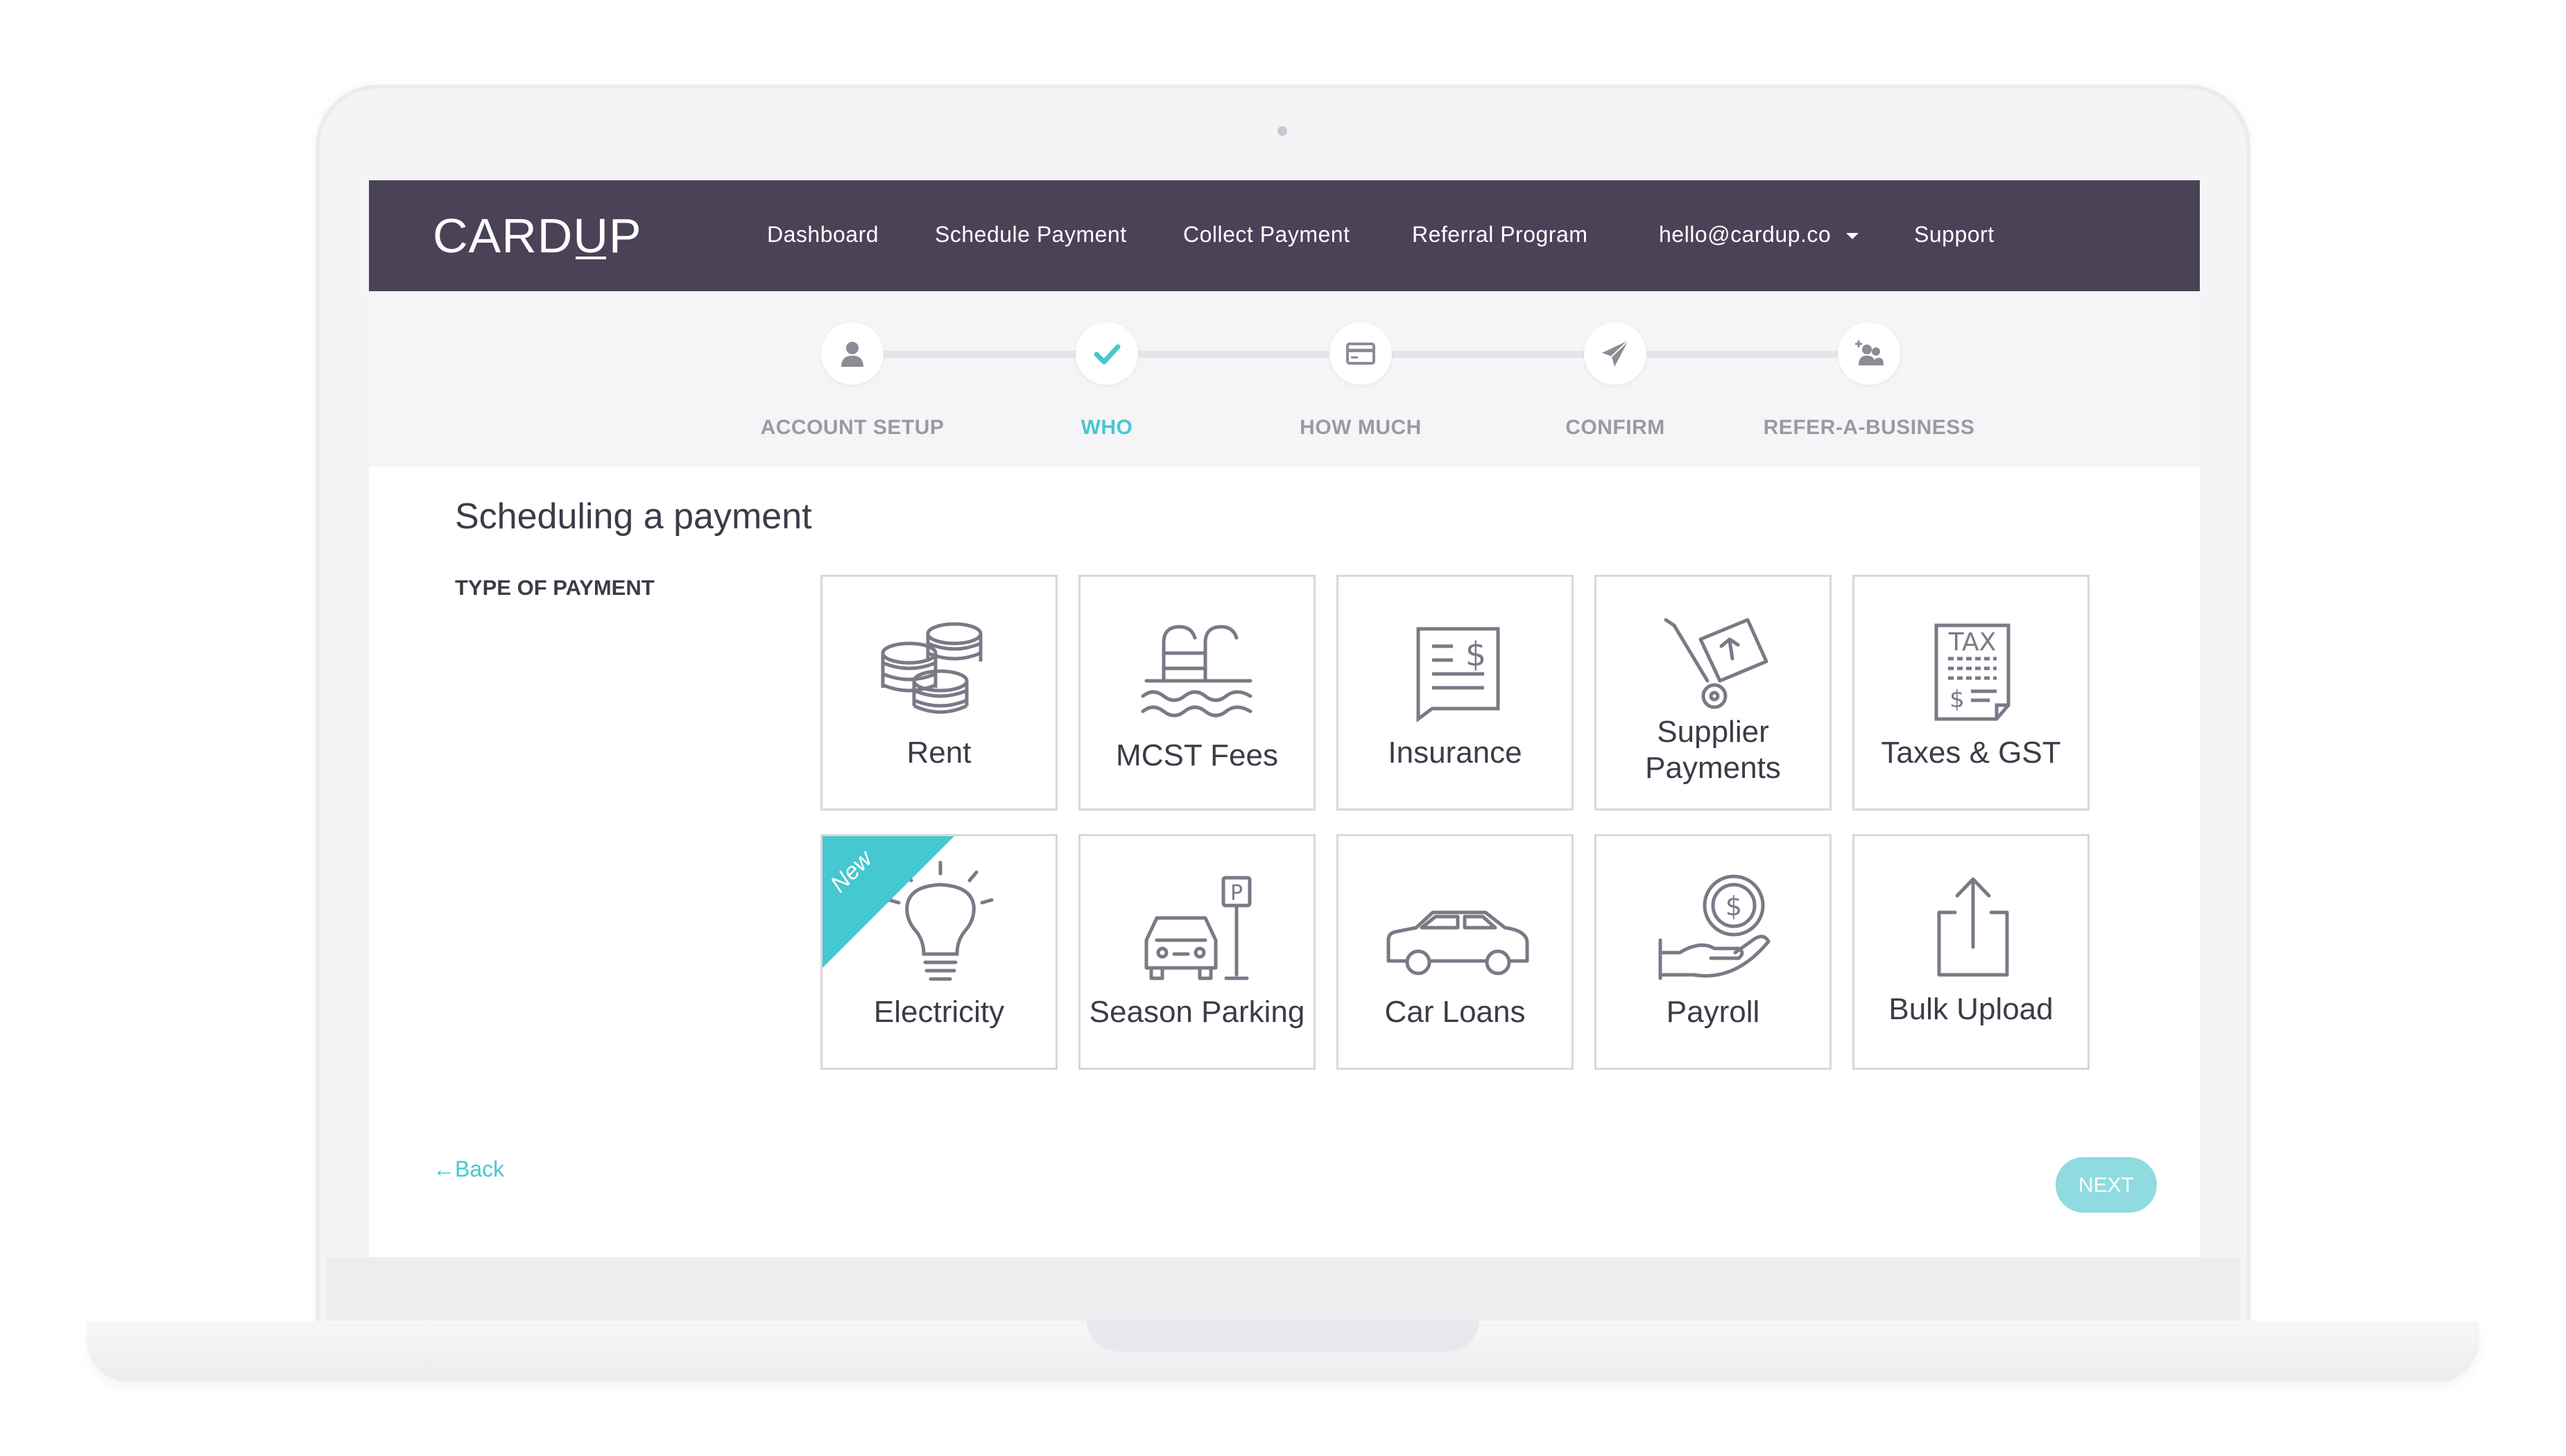 The image size is (2566, 1456). What do you see at coordinates (1615, 353) in the screenshot?
I see `paper-plane-icon` at bounding box center [1615, 353].